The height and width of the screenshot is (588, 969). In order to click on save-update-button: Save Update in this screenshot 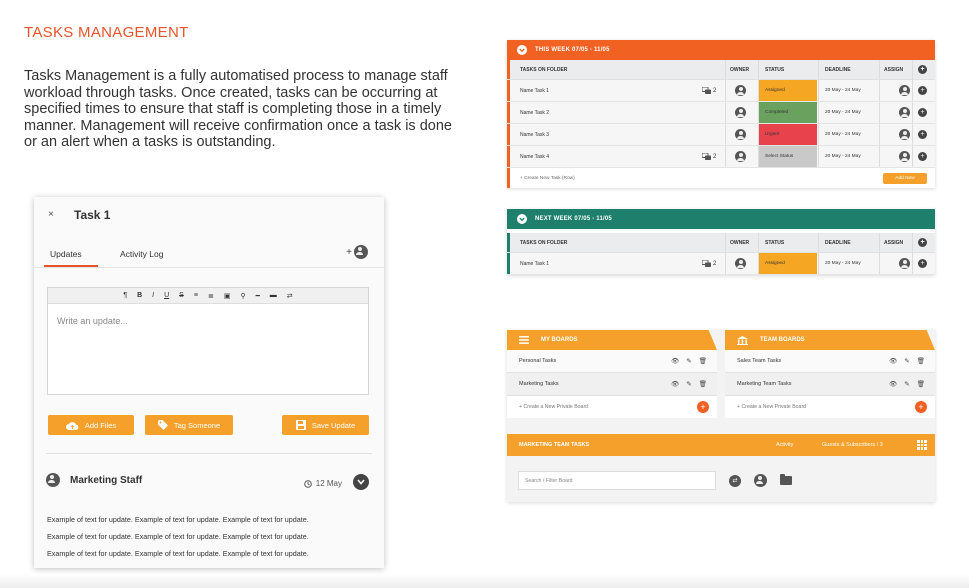, I will do `click(325, 425)`.